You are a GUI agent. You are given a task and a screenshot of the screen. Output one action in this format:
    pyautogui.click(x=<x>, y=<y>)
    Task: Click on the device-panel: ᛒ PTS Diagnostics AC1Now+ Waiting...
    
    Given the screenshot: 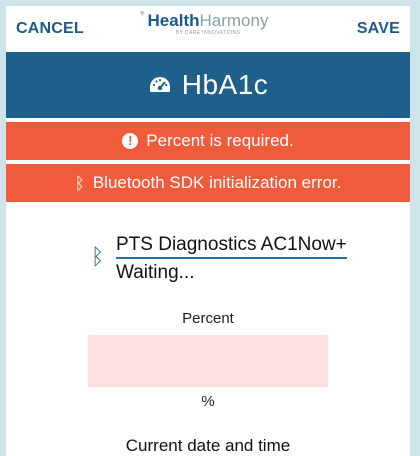 What is the action you would take?
    pyautogui.click(x=208, y=260)
    